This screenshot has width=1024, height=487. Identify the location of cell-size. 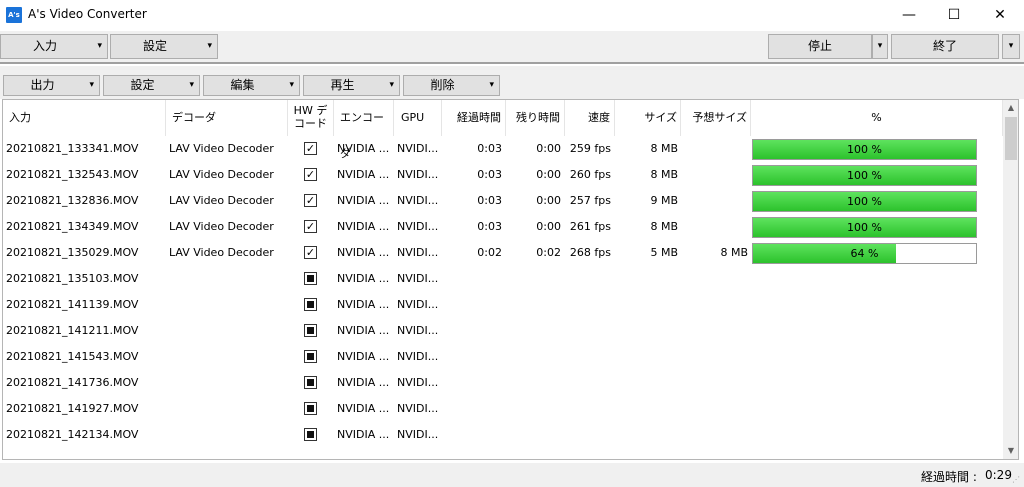
(648, 383).